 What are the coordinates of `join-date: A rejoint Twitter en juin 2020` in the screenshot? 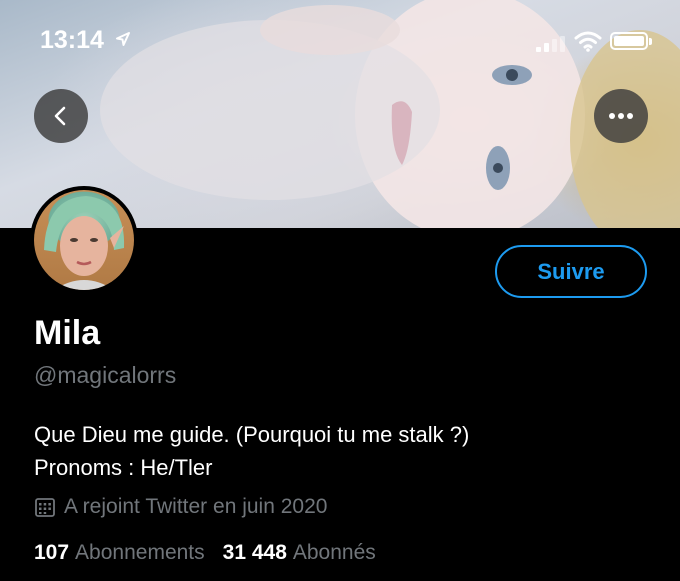 It's located at (180, 507).